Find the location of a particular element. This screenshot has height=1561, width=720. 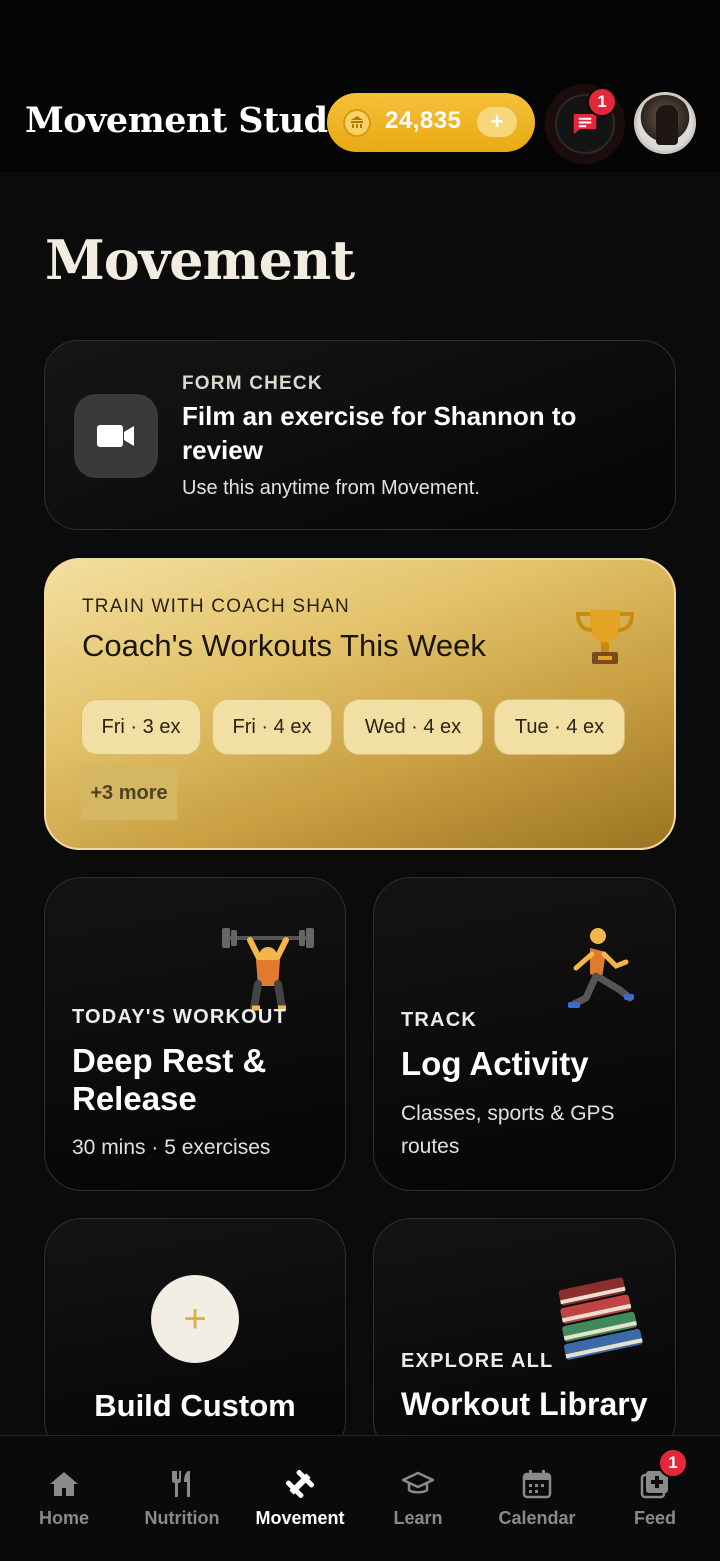

trophy-icon is located at coordinates (605, 637).